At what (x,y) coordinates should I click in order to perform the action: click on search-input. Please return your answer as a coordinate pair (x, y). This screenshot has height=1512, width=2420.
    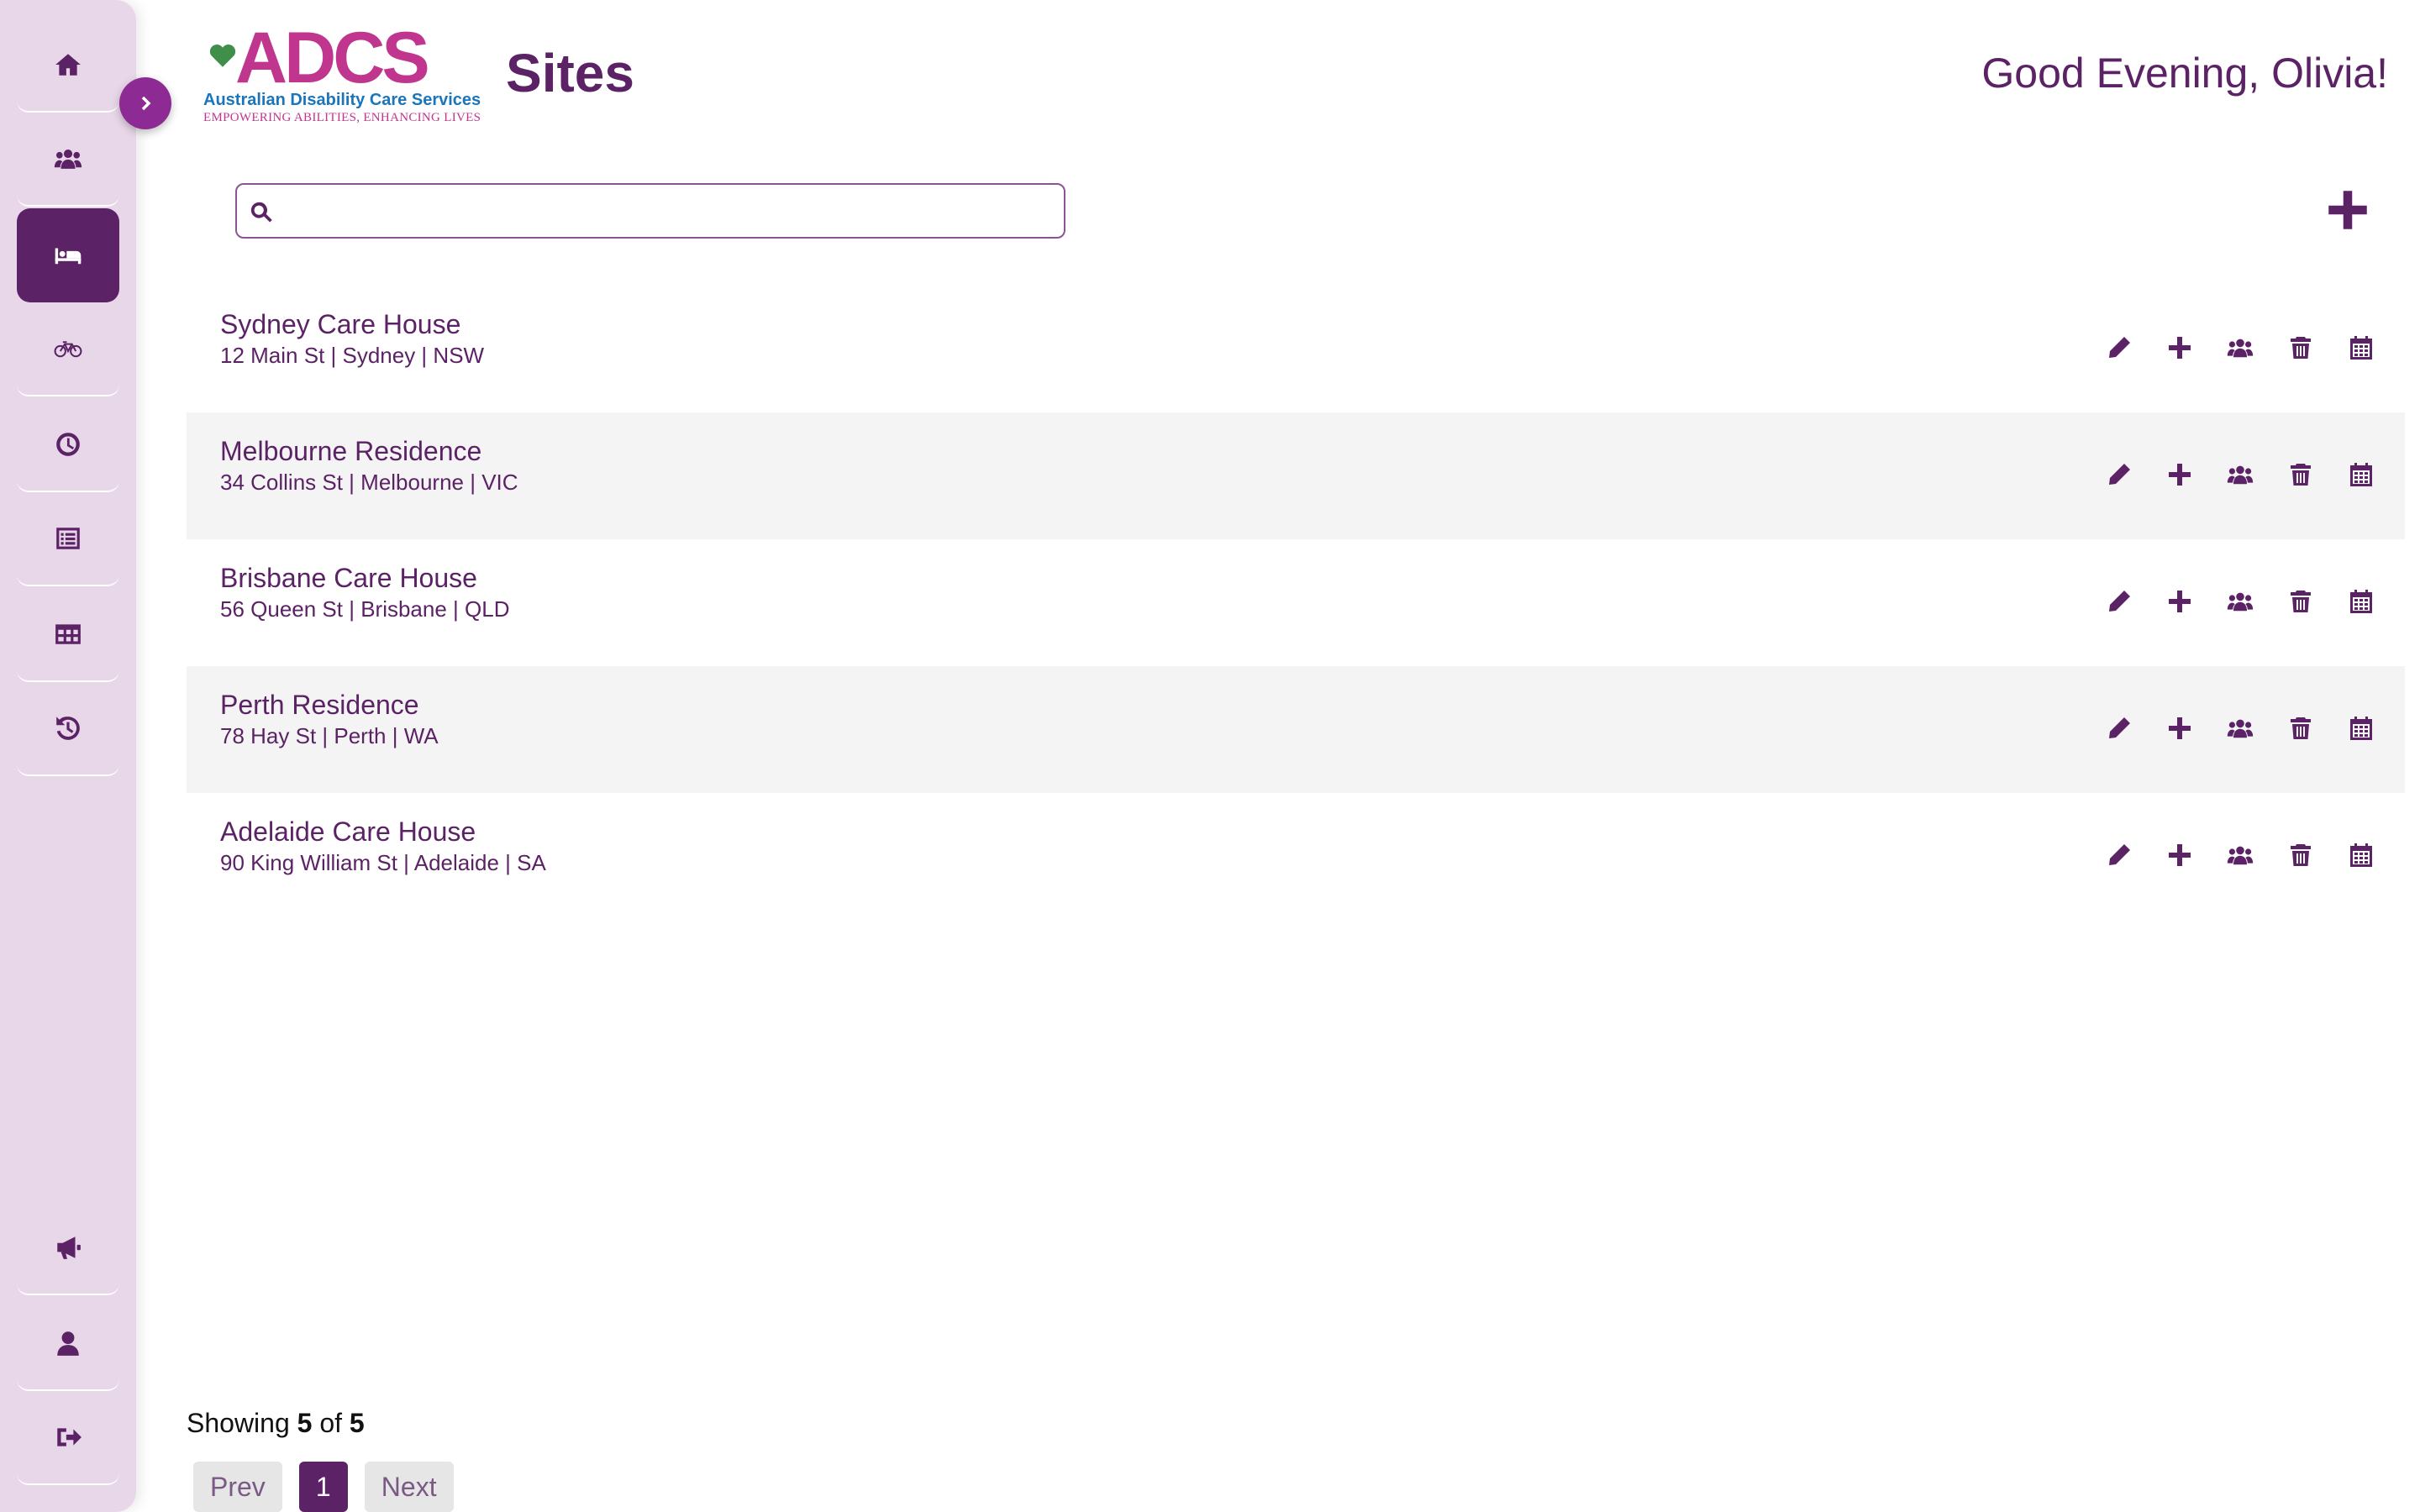
    Looking at the image, I should click on (666, 211).